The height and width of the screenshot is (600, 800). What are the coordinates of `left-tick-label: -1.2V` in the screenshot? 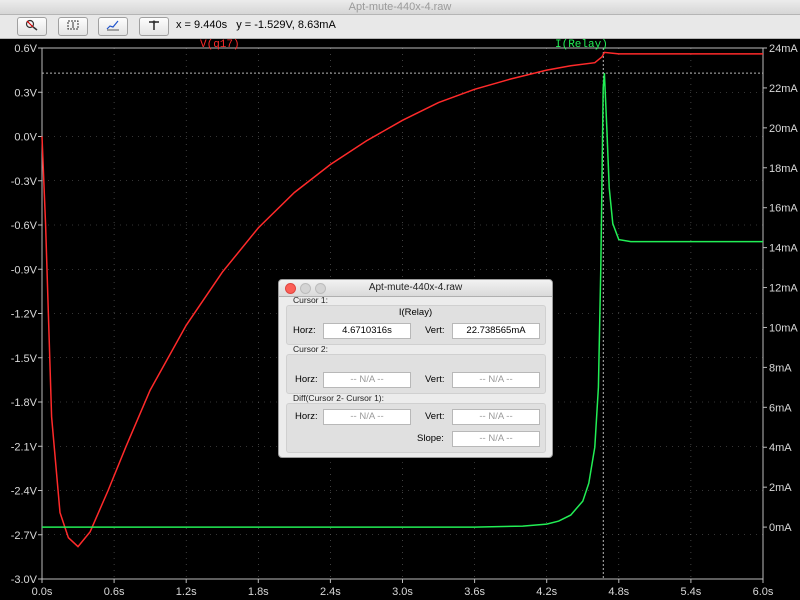 It's located at (24, 315).